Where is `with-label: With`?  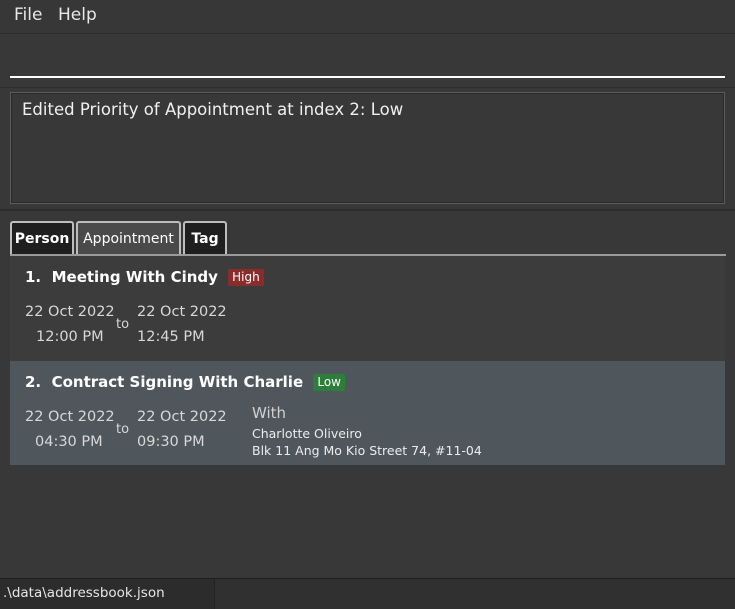 with-label: With is located at coordinates (269, 413).